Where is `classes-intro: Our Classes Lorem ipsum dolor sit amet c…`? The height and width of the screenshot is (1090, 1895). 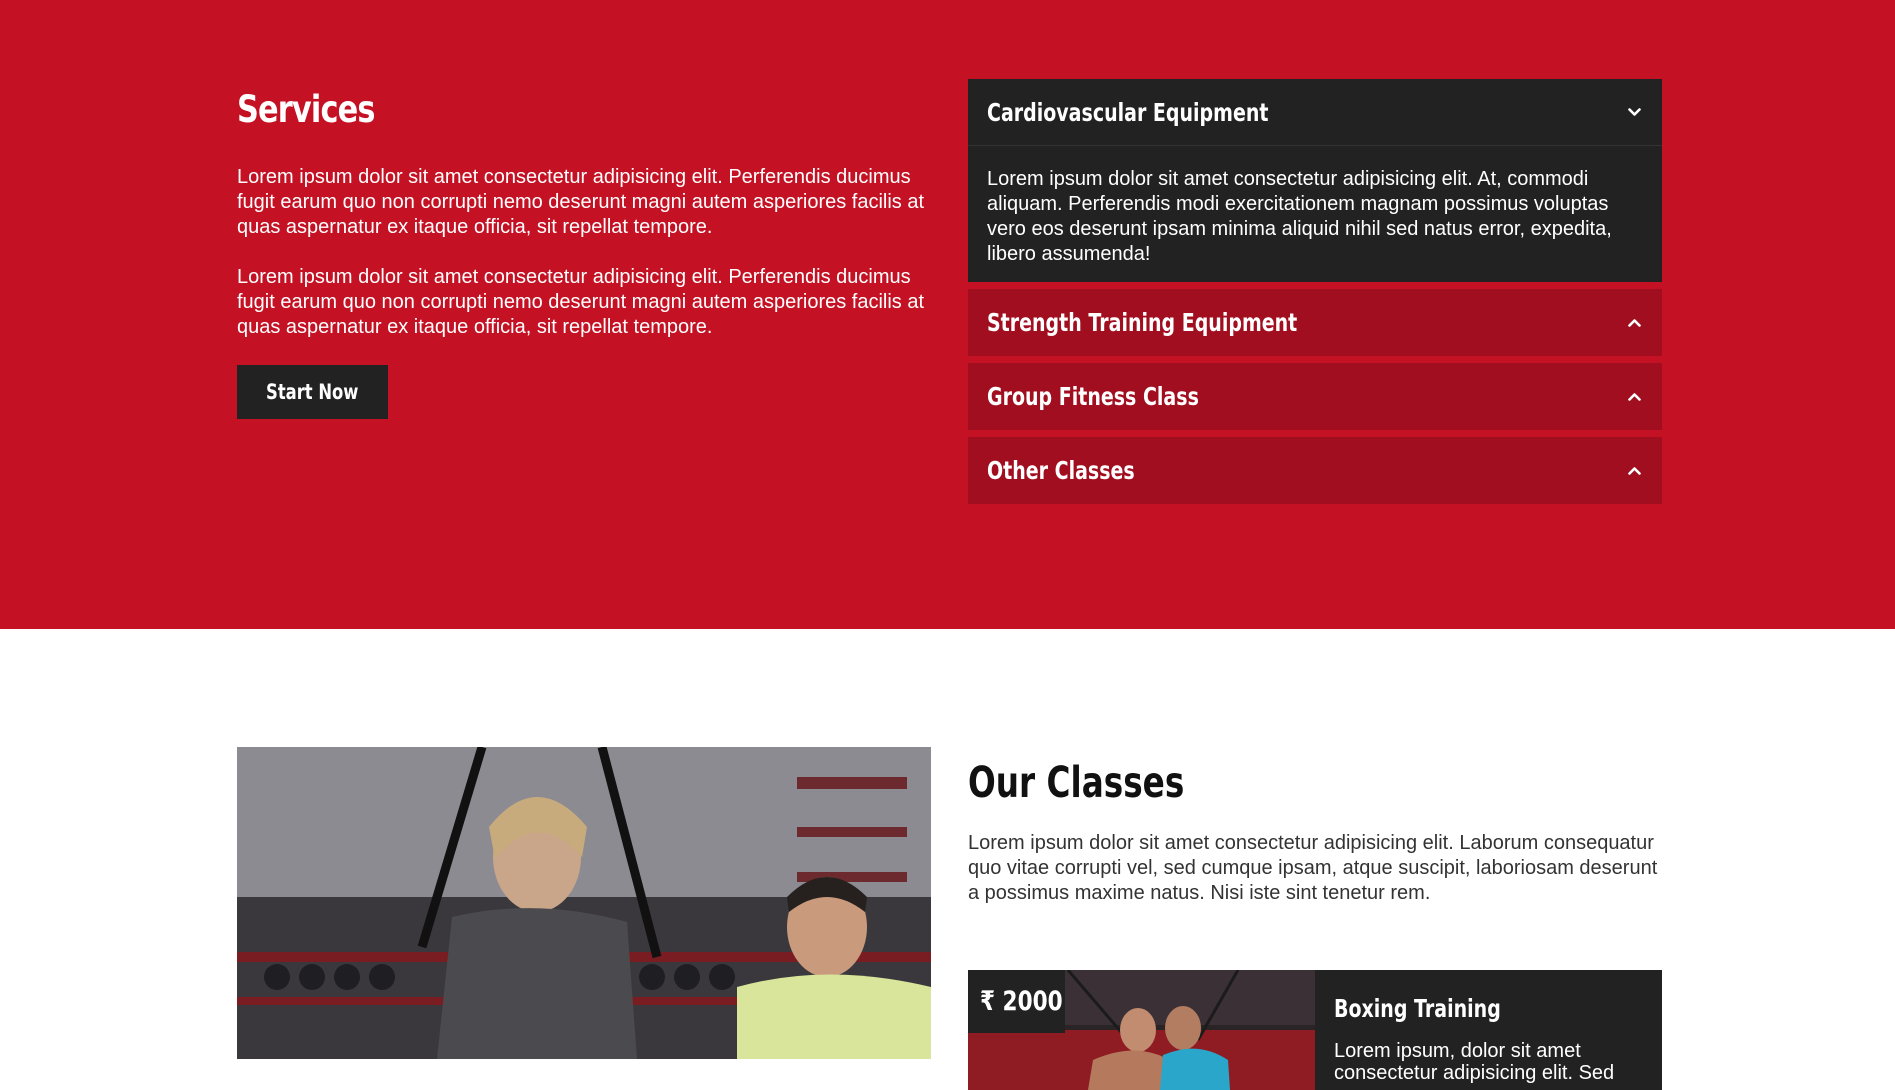 classes-intro: Our Classes Lorem ipsum dolor sit amet c… is located at coordinates (1315, 918).